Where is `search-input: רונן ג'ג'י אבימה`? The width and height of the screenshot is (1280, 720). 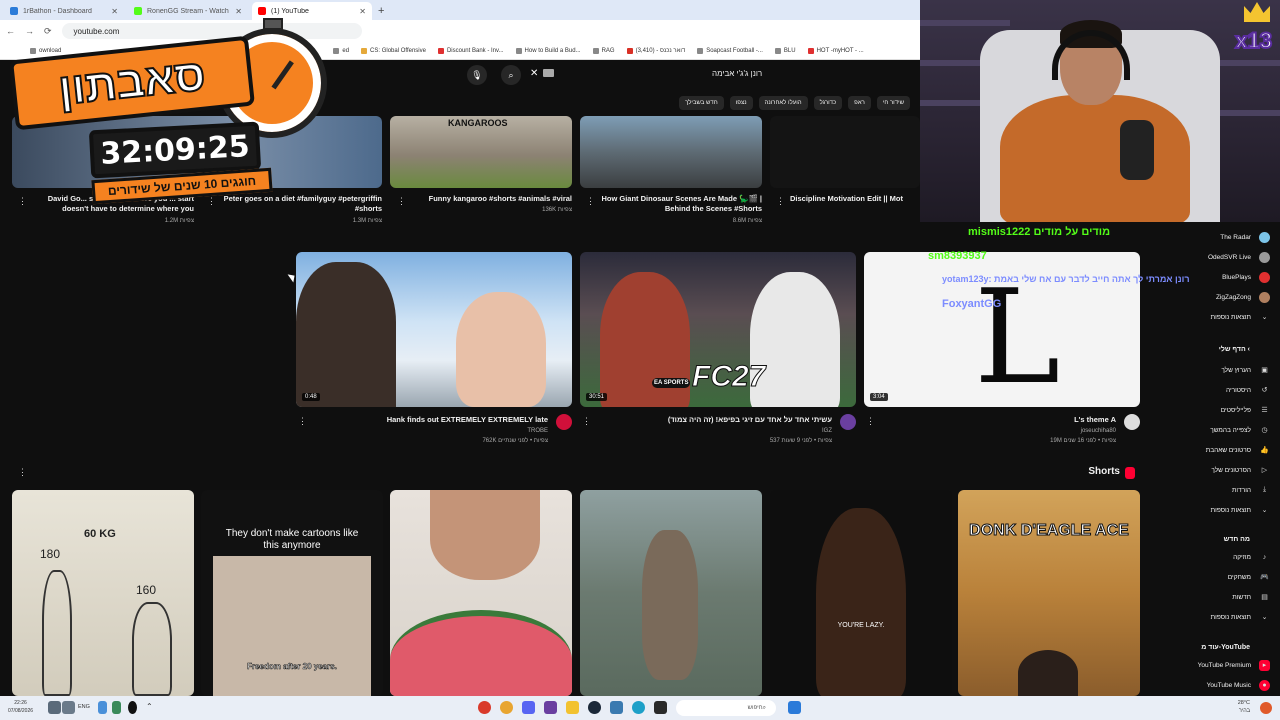
search-input: רונן ג'ג'י אבימה is located at coordinates (737, 73).